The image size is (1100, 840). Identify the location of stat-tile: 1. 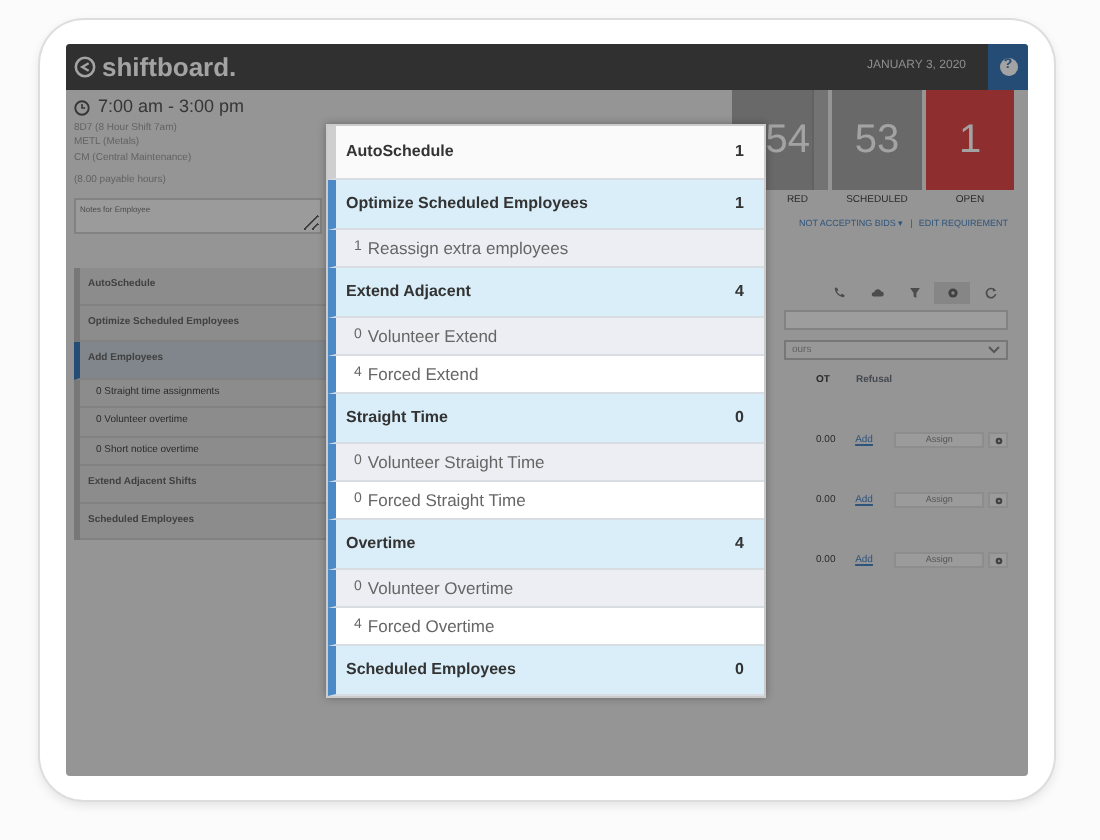
(970, 140).